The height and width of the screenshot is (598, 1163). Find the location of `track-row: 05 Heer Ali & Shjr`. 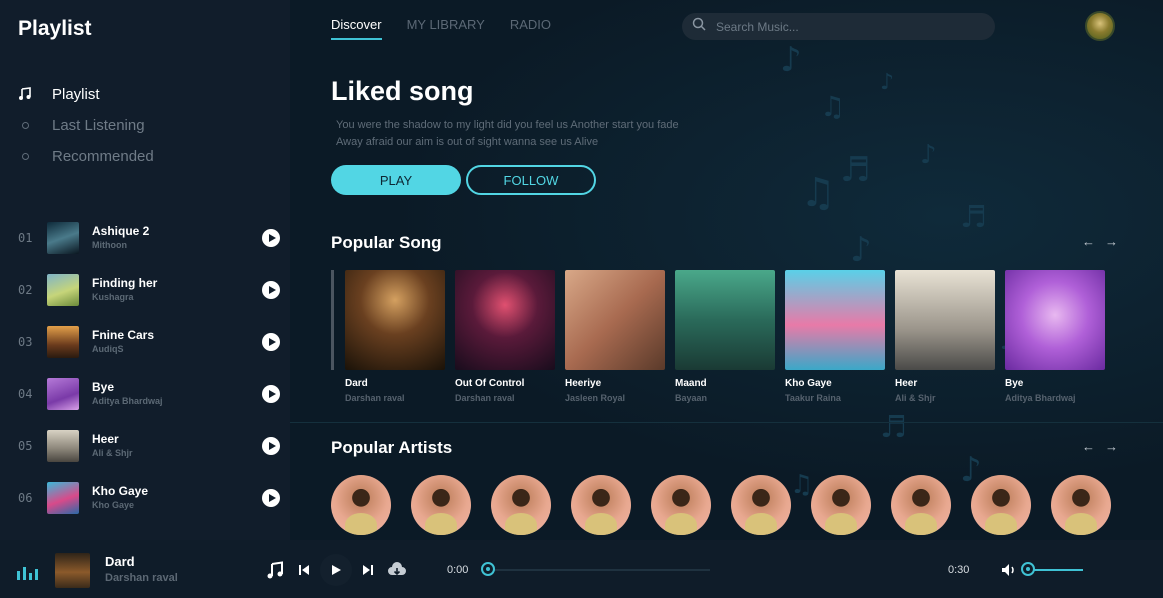

track-row: 05 Heer Ali & Shjr is located at coordinates (149, 446).